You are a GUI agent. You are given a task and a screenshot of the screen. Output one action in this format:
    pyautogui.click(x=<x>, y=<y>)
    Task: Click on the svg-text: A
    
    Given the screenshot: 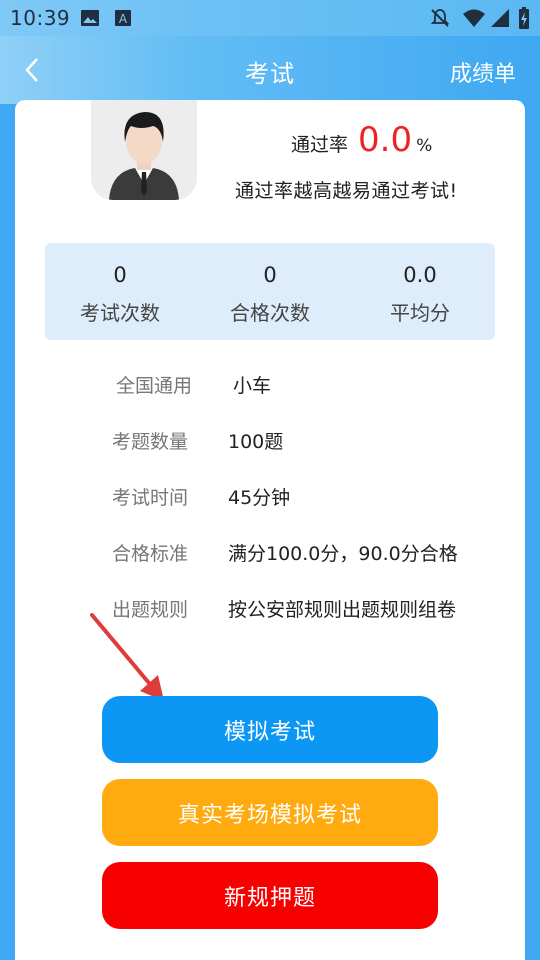 What is the action you would take?
    pyautogui.click(x=123, y=19)
    